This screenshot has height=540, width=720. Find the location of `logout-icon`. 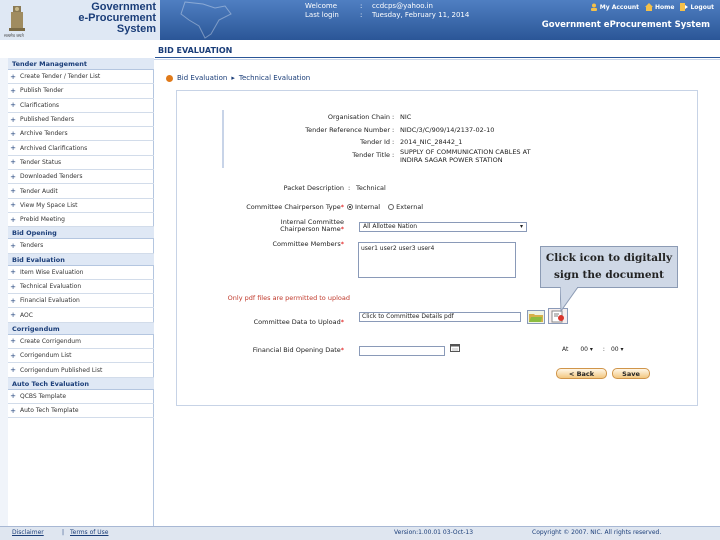

logout-icon is located at coordinates (684, 7).